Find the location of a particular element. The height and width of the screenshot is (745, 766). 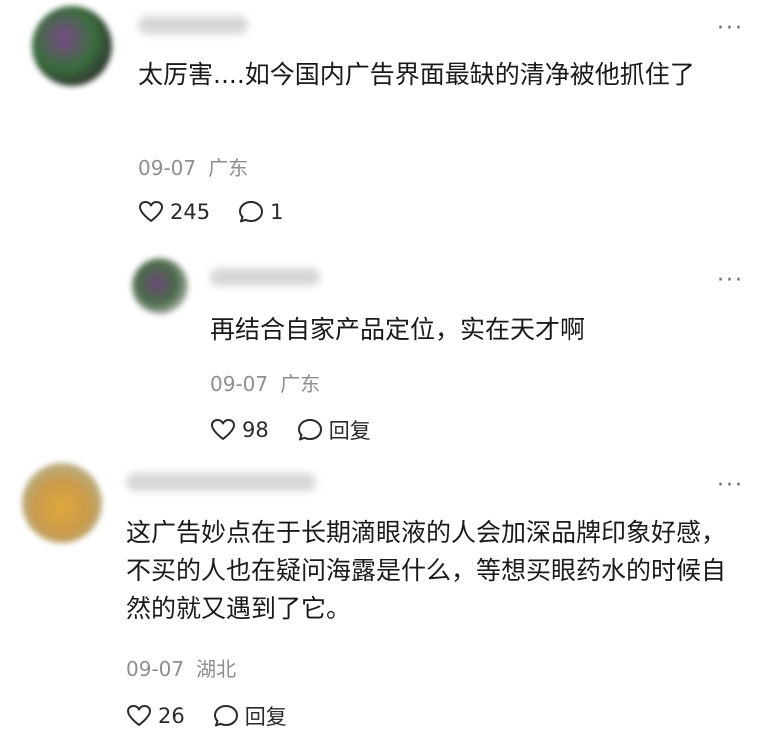

like-button: 245 is located at coordinates (174, 212).